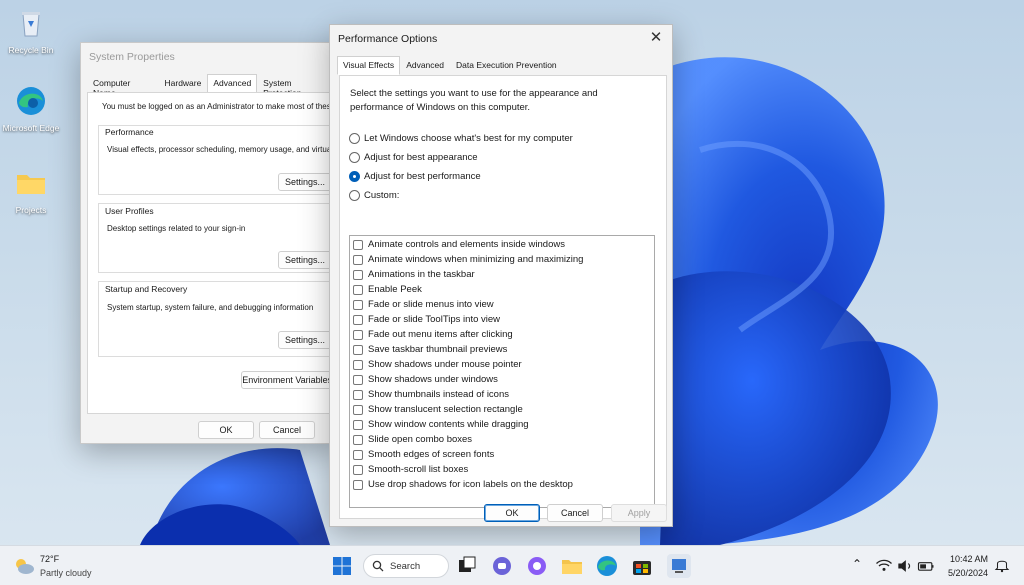  I want to click on radio-label: Custom:, so click(382, 195).